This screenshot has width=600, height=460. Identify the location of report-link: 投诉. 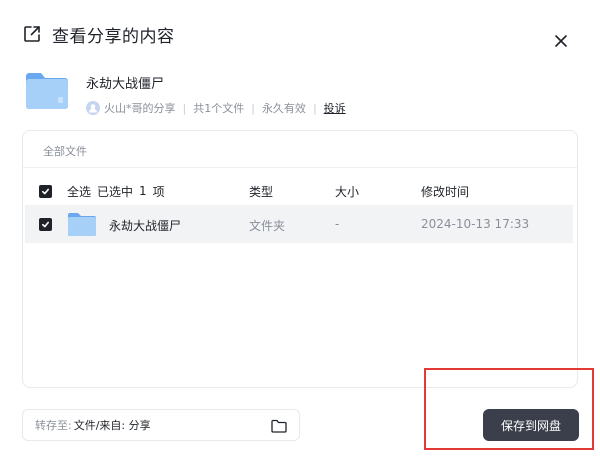
(335, 108).